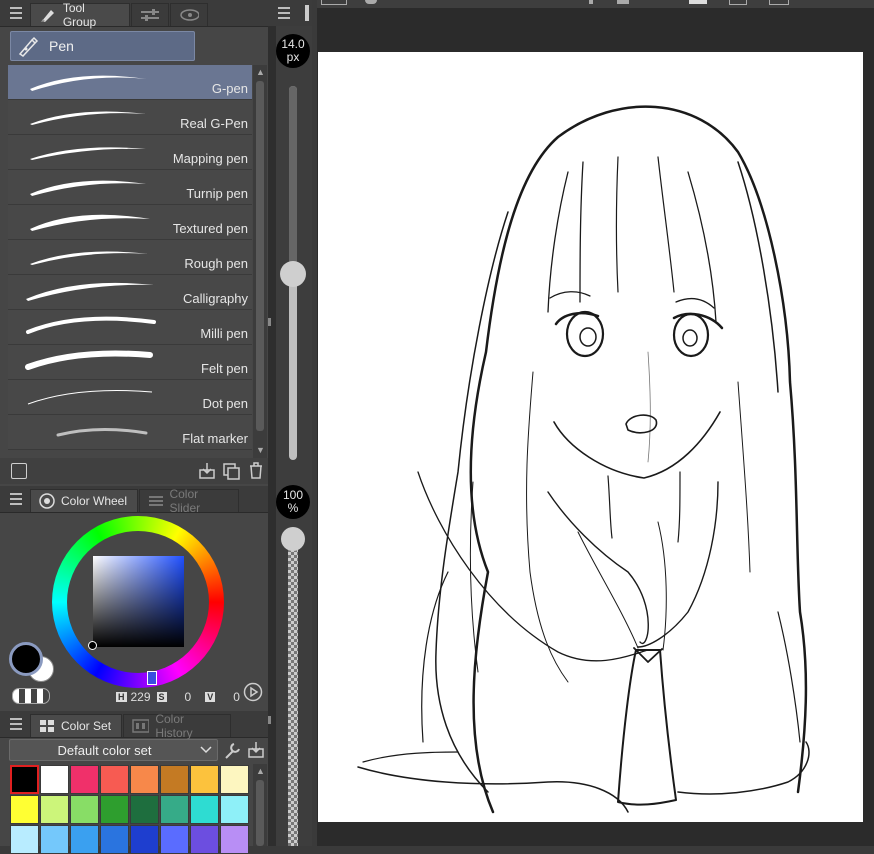 The image size is (874, 854). Describe the element at coordinates (595, 4) in the screenshot. I see `command-bar-edge` at that location.